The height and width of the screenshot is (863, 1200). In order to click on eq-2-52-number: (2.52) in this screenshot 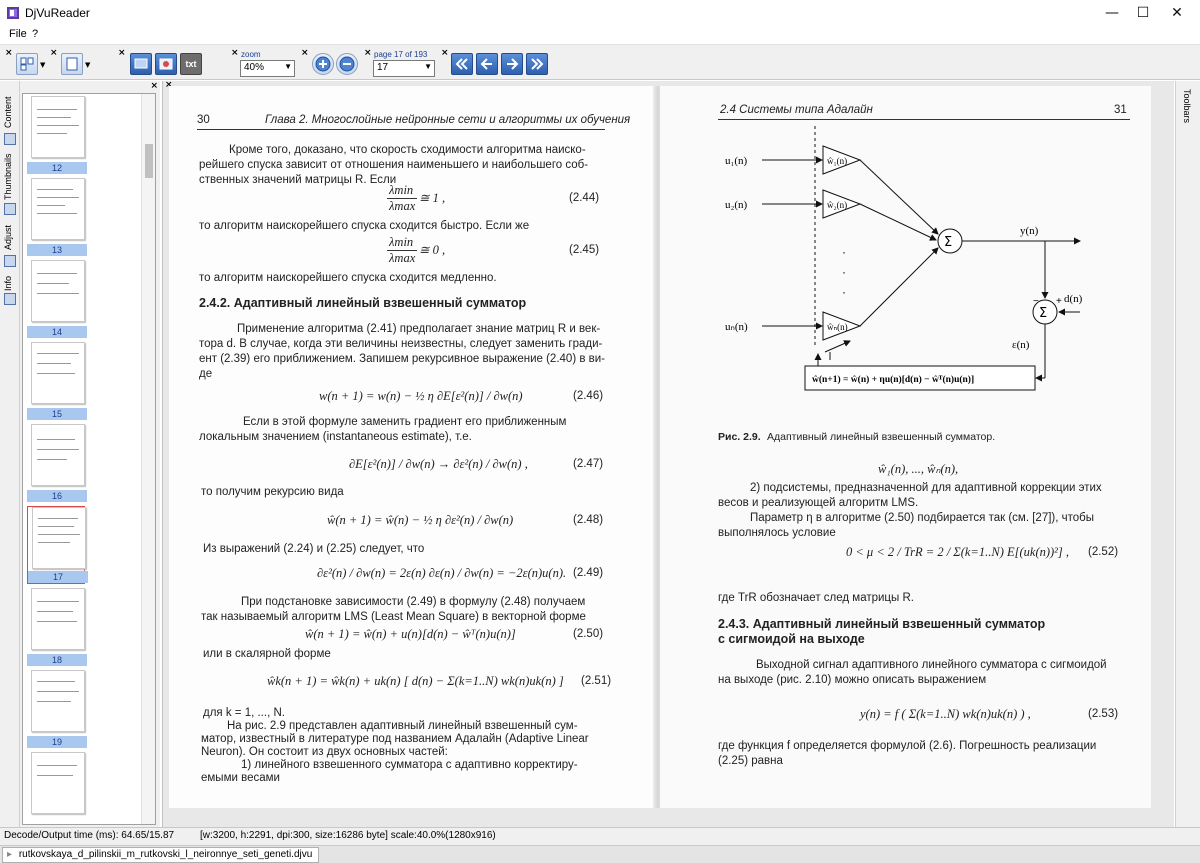, I will do `click(1103, 552)`.